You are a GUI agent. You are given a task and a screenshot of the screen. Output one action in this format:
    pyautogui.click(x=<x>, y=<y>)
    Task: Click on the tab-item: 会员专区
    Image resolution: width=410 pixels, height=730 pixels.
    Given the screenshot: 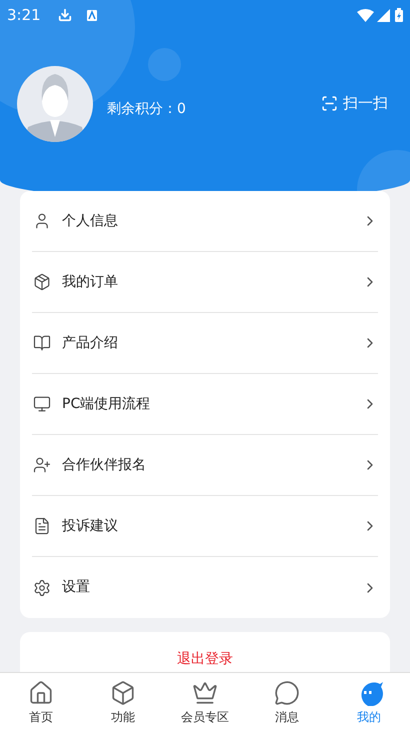 What is the action you would take?
    pyautogui.click(x=205, y=701)
    